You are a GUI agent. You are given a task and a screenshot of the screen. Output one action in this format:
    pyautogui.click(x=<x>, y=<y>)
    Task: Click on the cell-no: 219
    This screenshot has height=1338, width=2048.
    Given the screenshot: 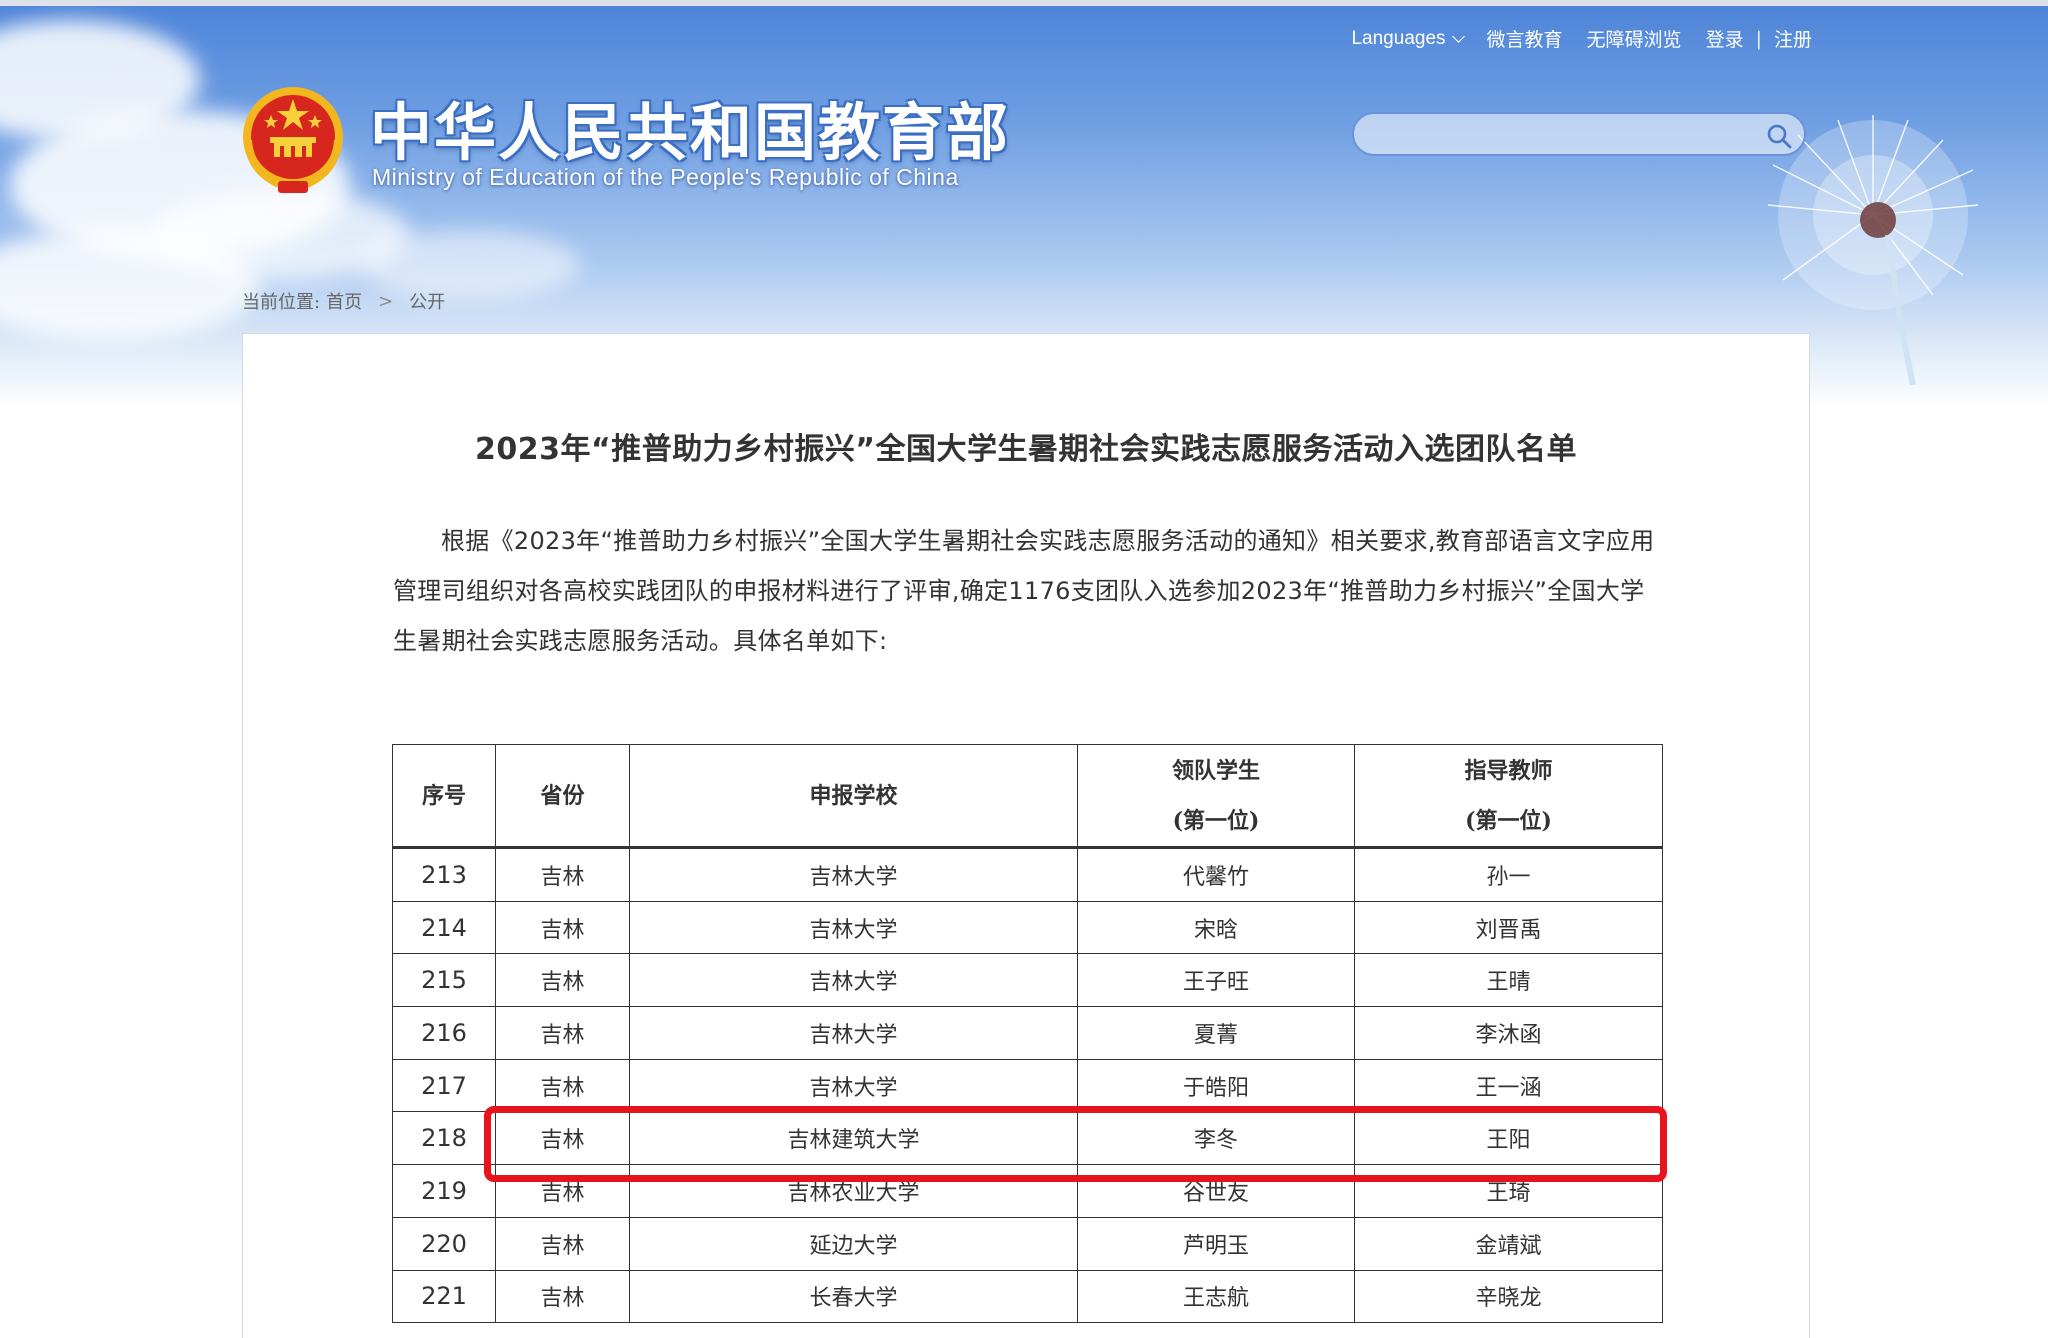 What is the action you would take?
    pyautogui.click(x=444, y=1191)
    